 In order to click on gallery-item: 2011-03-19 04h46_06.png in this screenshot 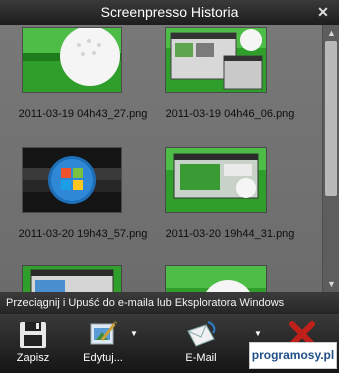, I will do `click(230, 87)`.